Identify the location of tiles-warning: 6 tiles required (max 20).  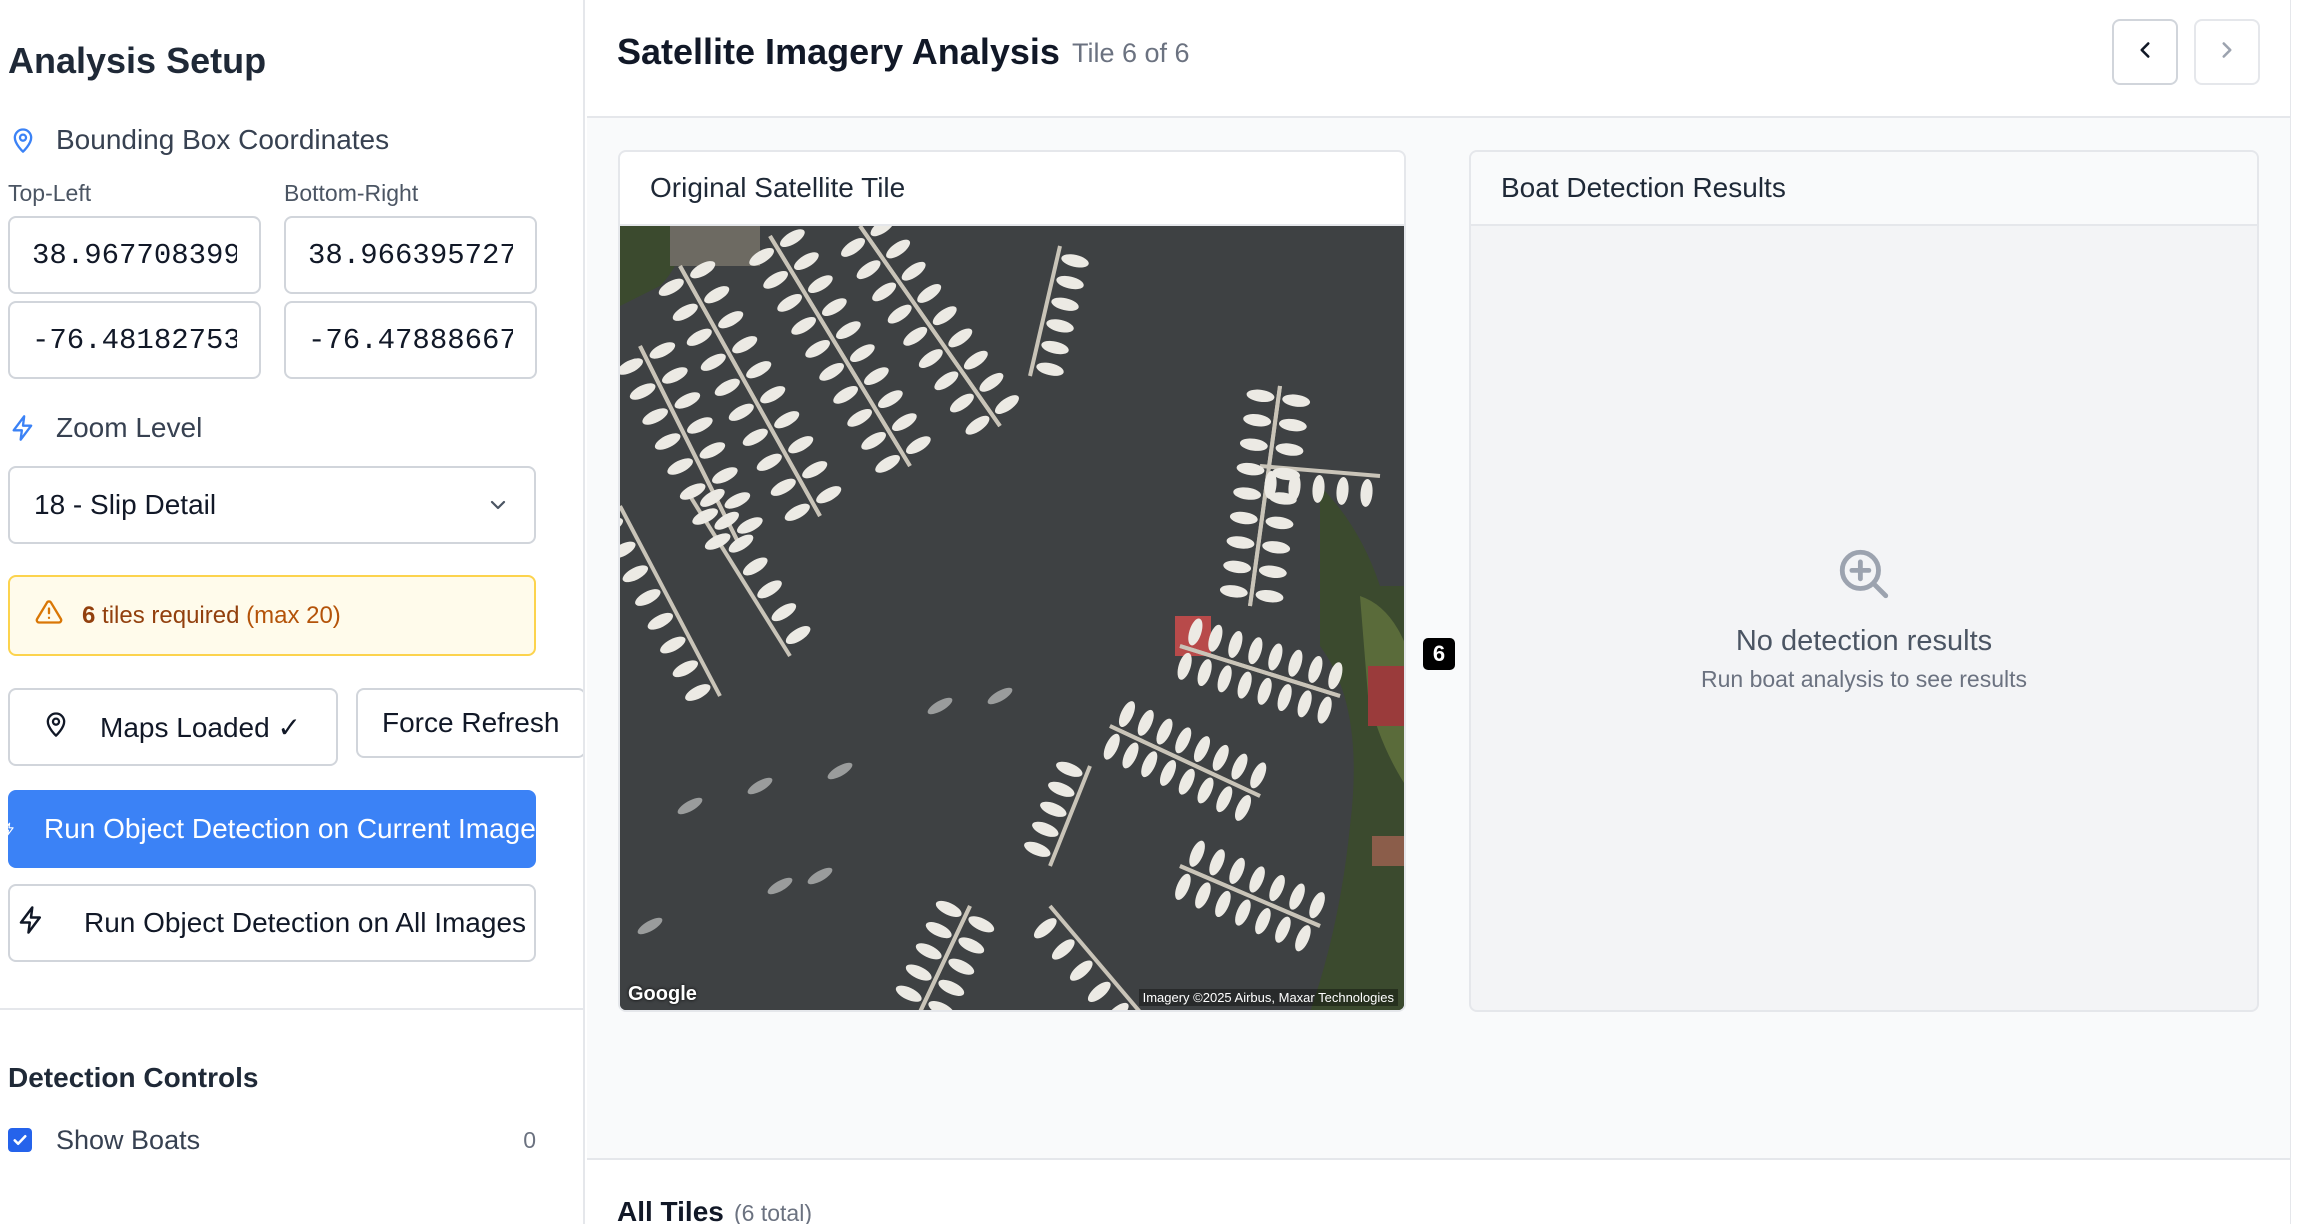
(272, 615).